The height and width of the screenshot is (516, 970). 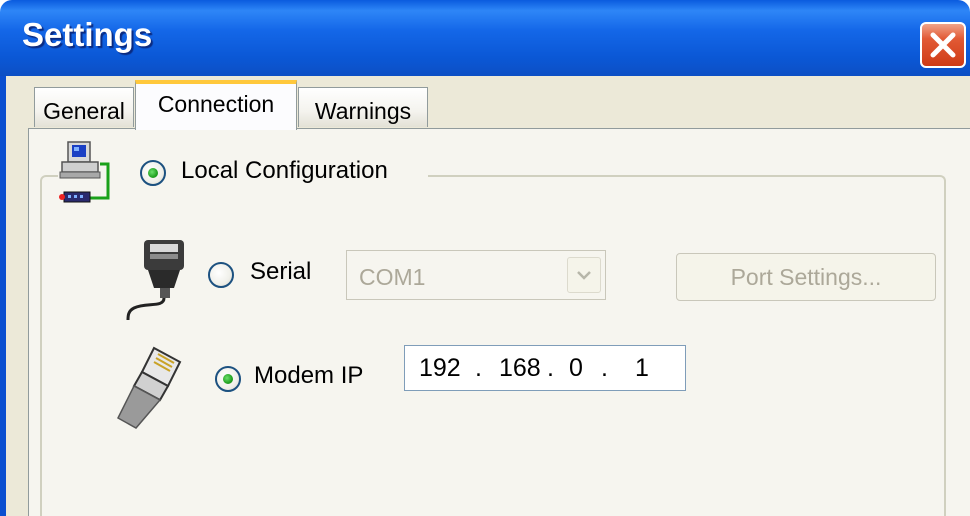 What do you see at coordinates (84, 111) in the screenshot?
I see `tab-general-label: General` at bounding box center [84, 111].